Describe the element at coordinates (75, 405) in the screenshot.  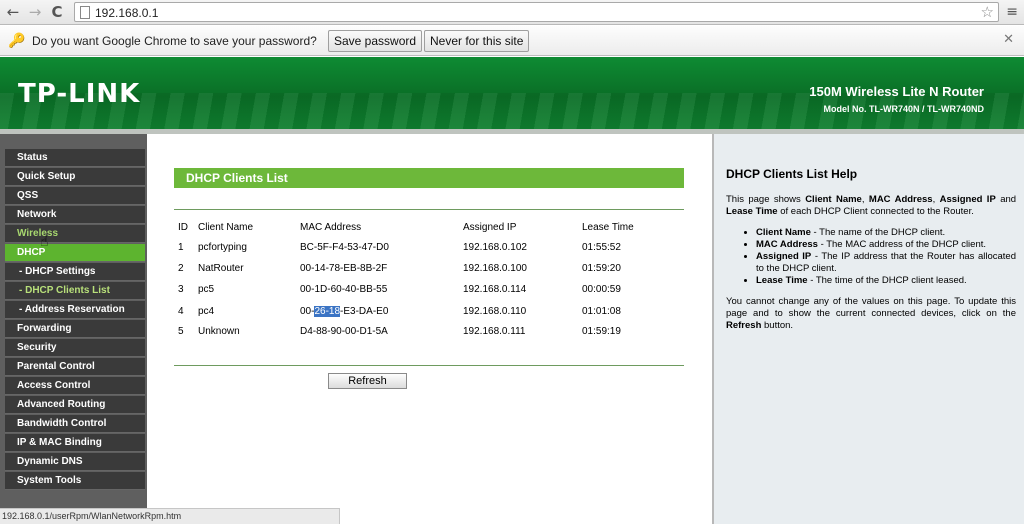
I see `sidebar-item-advanced-routing: Advanced Routing` at that location.